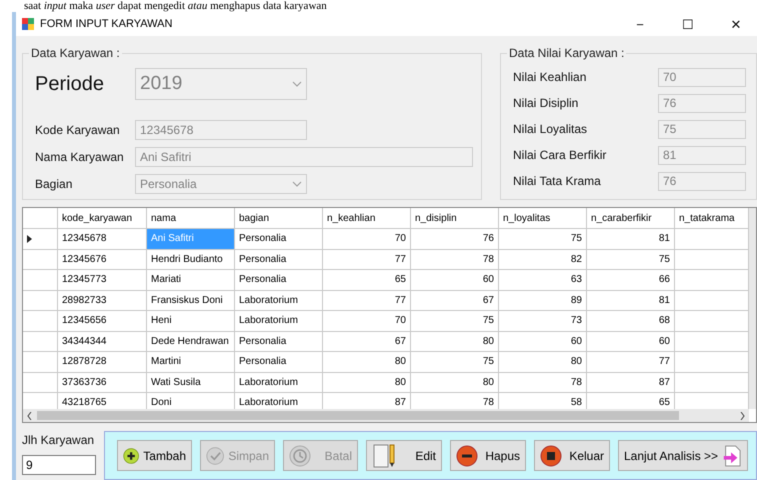 This screenshot has height=480, width=757. Describe the element at coordinates (631, 218) in the screenshot. I see `column-header: n_caraberfikir` at that location.